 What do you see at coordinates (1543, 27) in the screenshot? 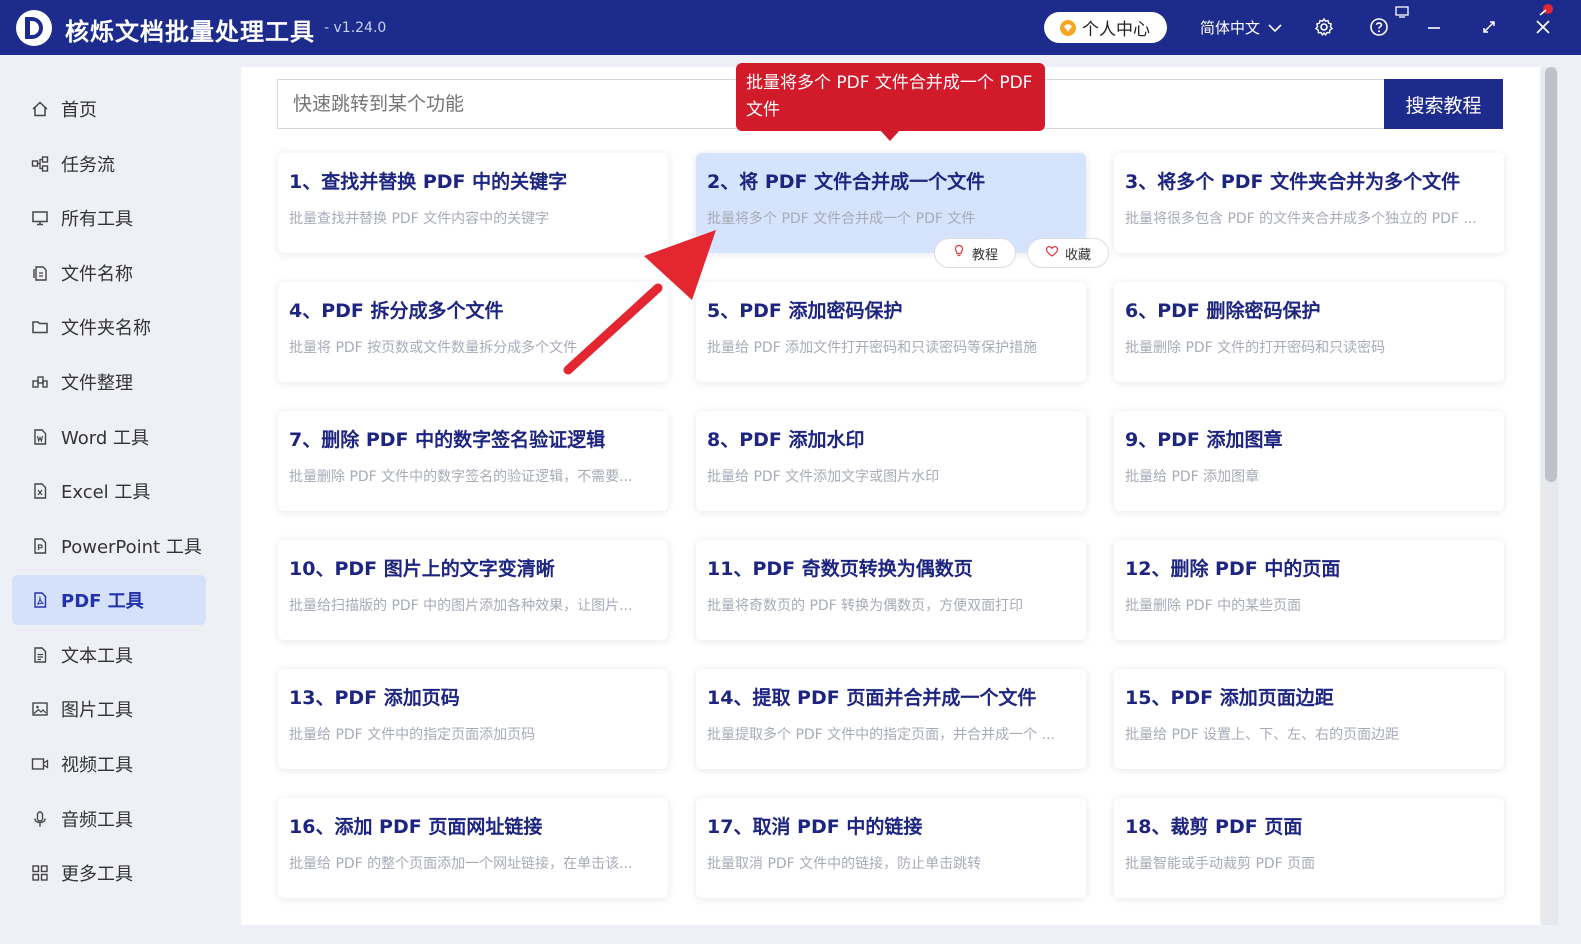
I see `close-icon` at bounding box center [1543, 27].